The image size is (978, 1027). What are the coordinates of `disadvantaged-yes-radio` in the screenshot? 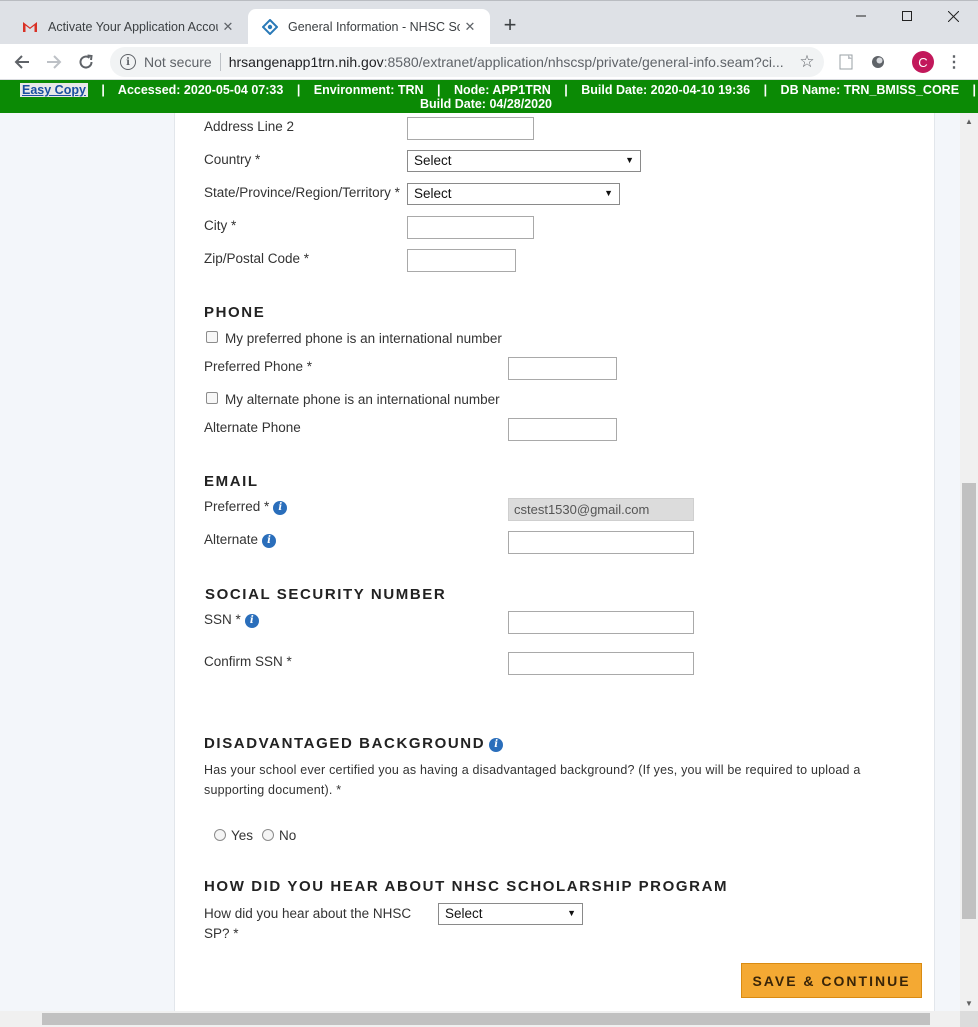 It's located at (220, 835).